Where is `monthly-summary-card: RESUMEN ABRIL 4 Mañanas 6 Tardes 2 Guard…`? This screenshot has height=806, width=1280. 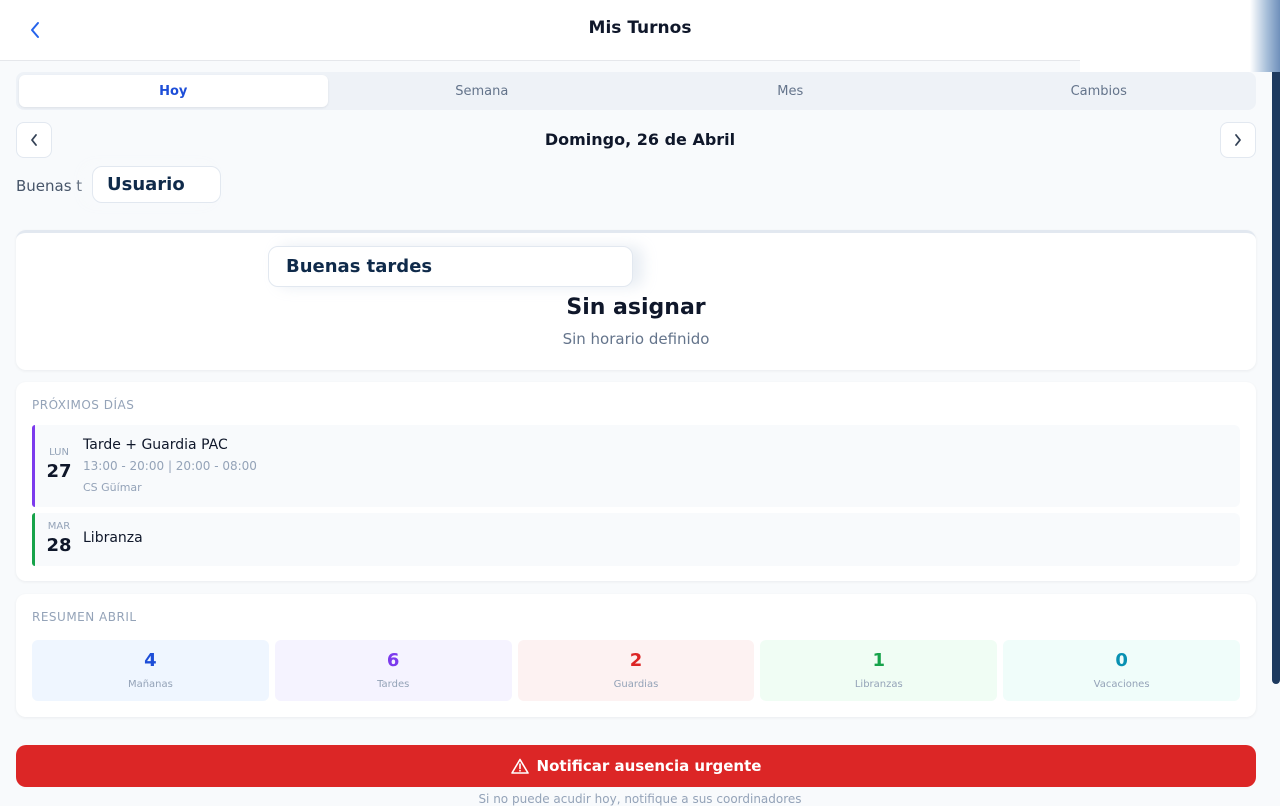
monthly-summary-card: RESUMEN ABRIL 4 Mañanas 6 Tardes 2 Guard… is located at coordinates (636, 655).